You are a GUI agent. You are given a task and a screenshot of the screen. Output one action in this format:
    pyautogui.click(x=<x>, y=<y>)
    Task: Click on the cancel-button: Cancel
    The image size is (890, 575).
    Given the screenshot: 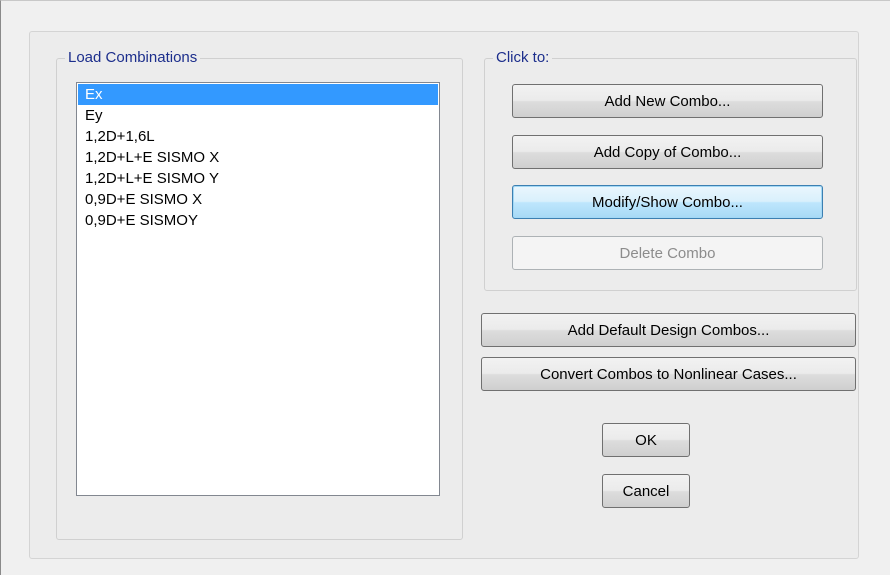 What is the action you would take?
    pyautogui.click(x=646, y=491)
    